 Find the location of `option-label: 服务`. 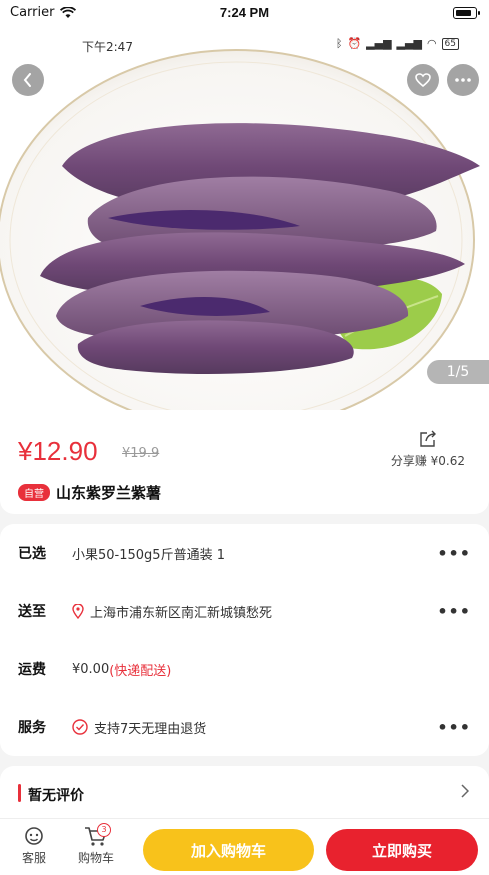

option-label: 服务 is located at coordinates (32, 728).